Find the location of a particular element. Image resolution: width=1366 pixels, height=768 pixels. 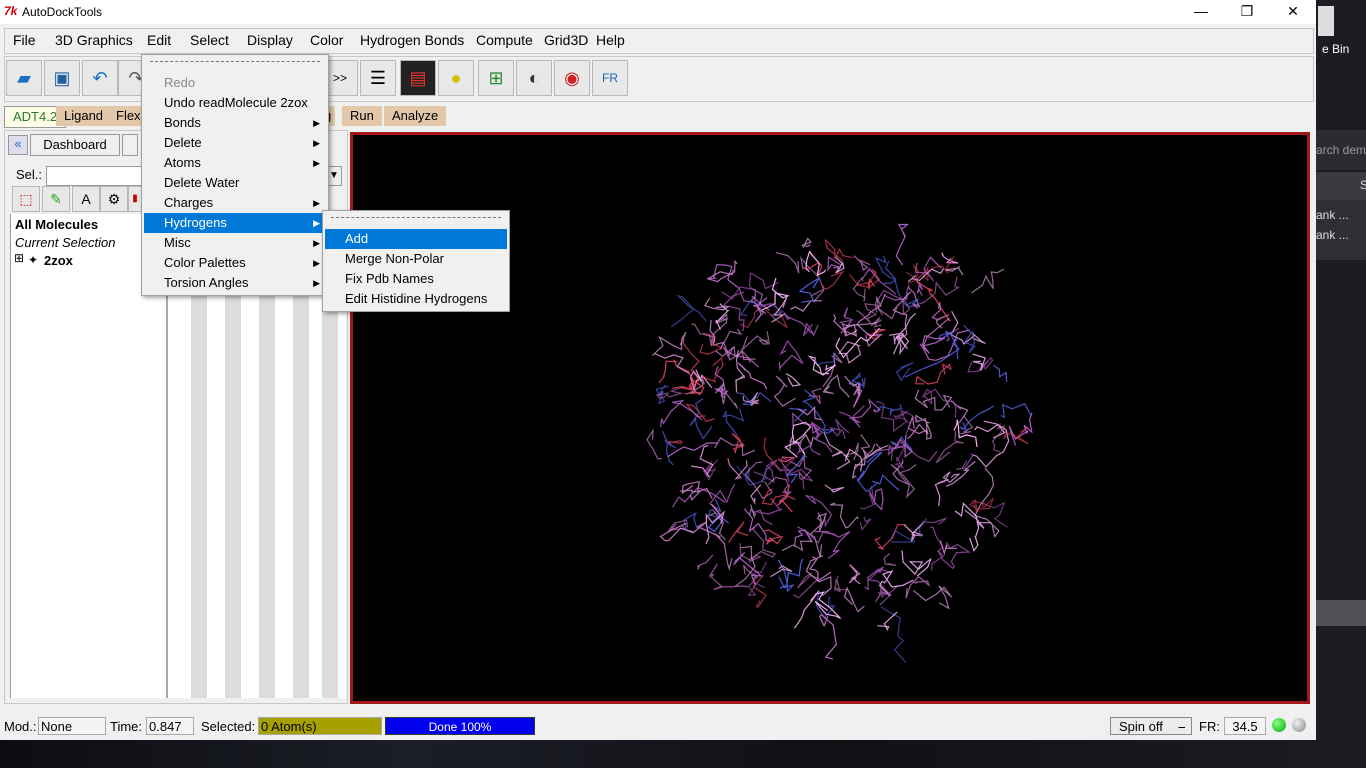

menu-display: Display is located at coordinates (270, 40).